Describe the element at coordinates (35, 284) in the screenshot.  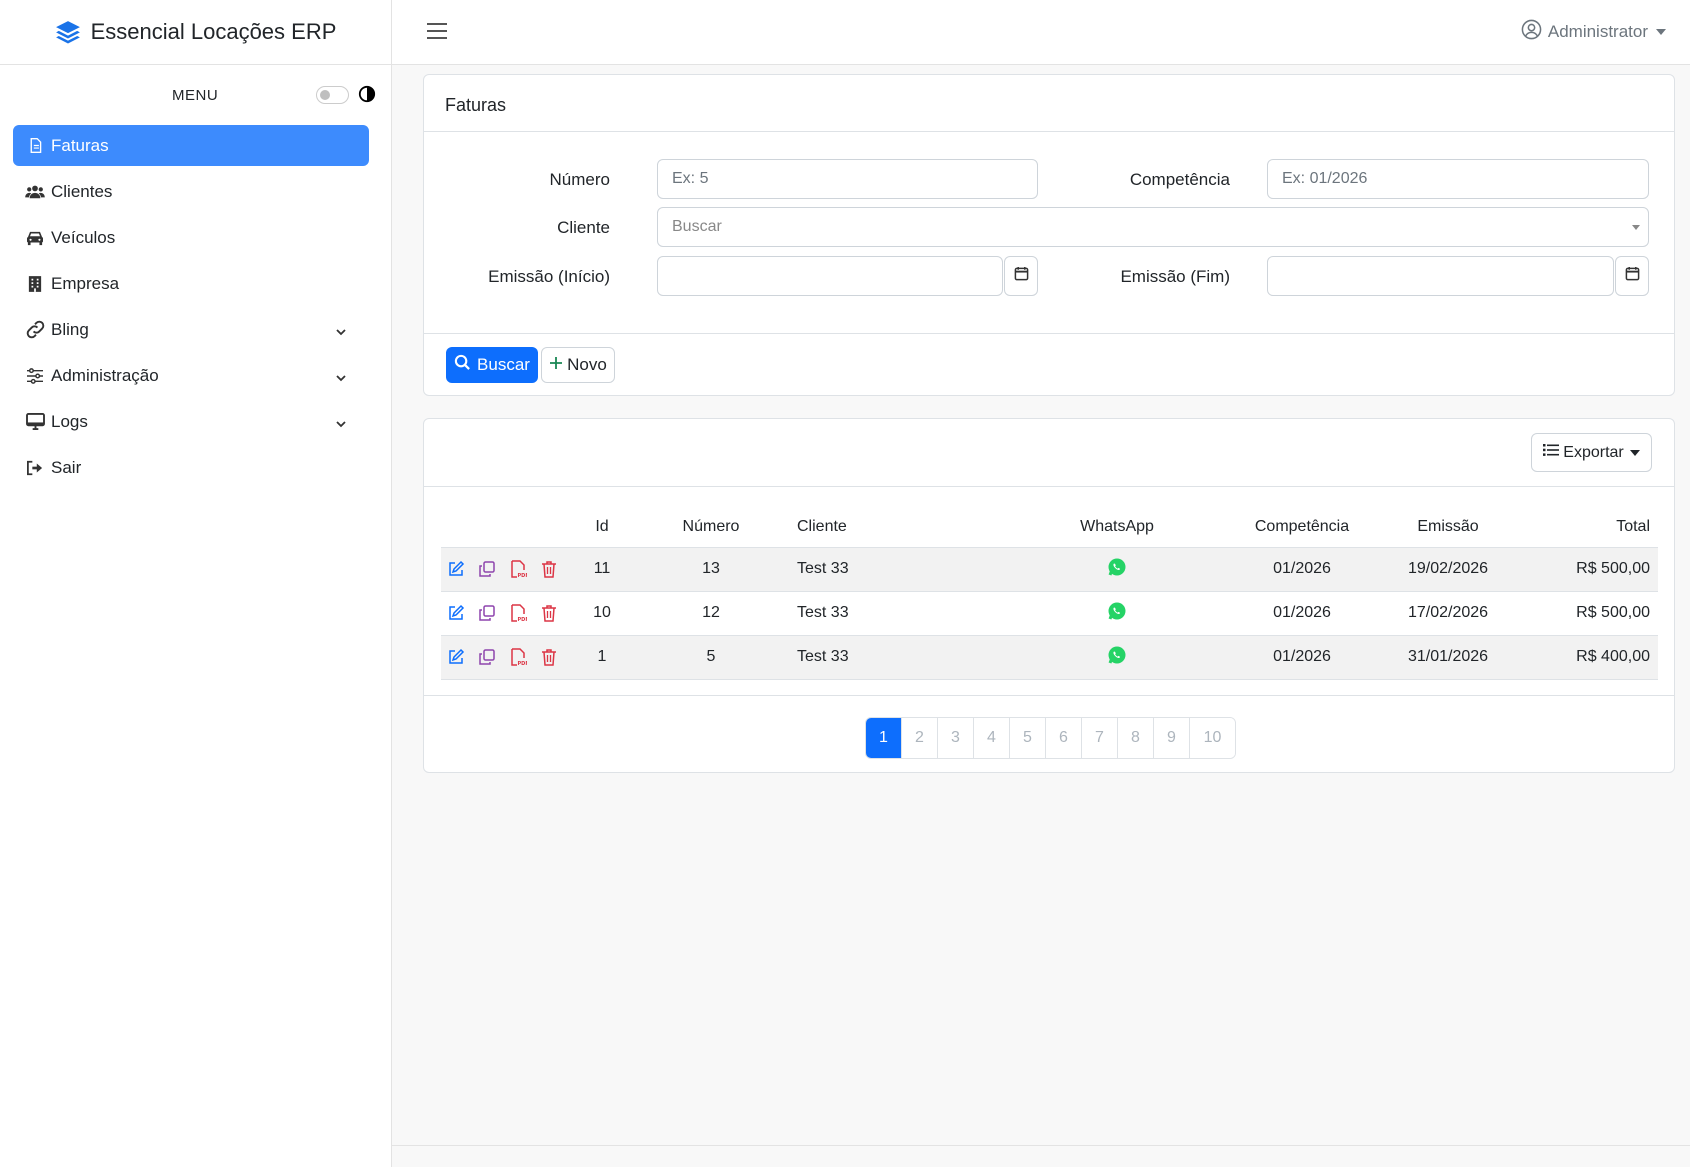
I see `building-icon` at that location.